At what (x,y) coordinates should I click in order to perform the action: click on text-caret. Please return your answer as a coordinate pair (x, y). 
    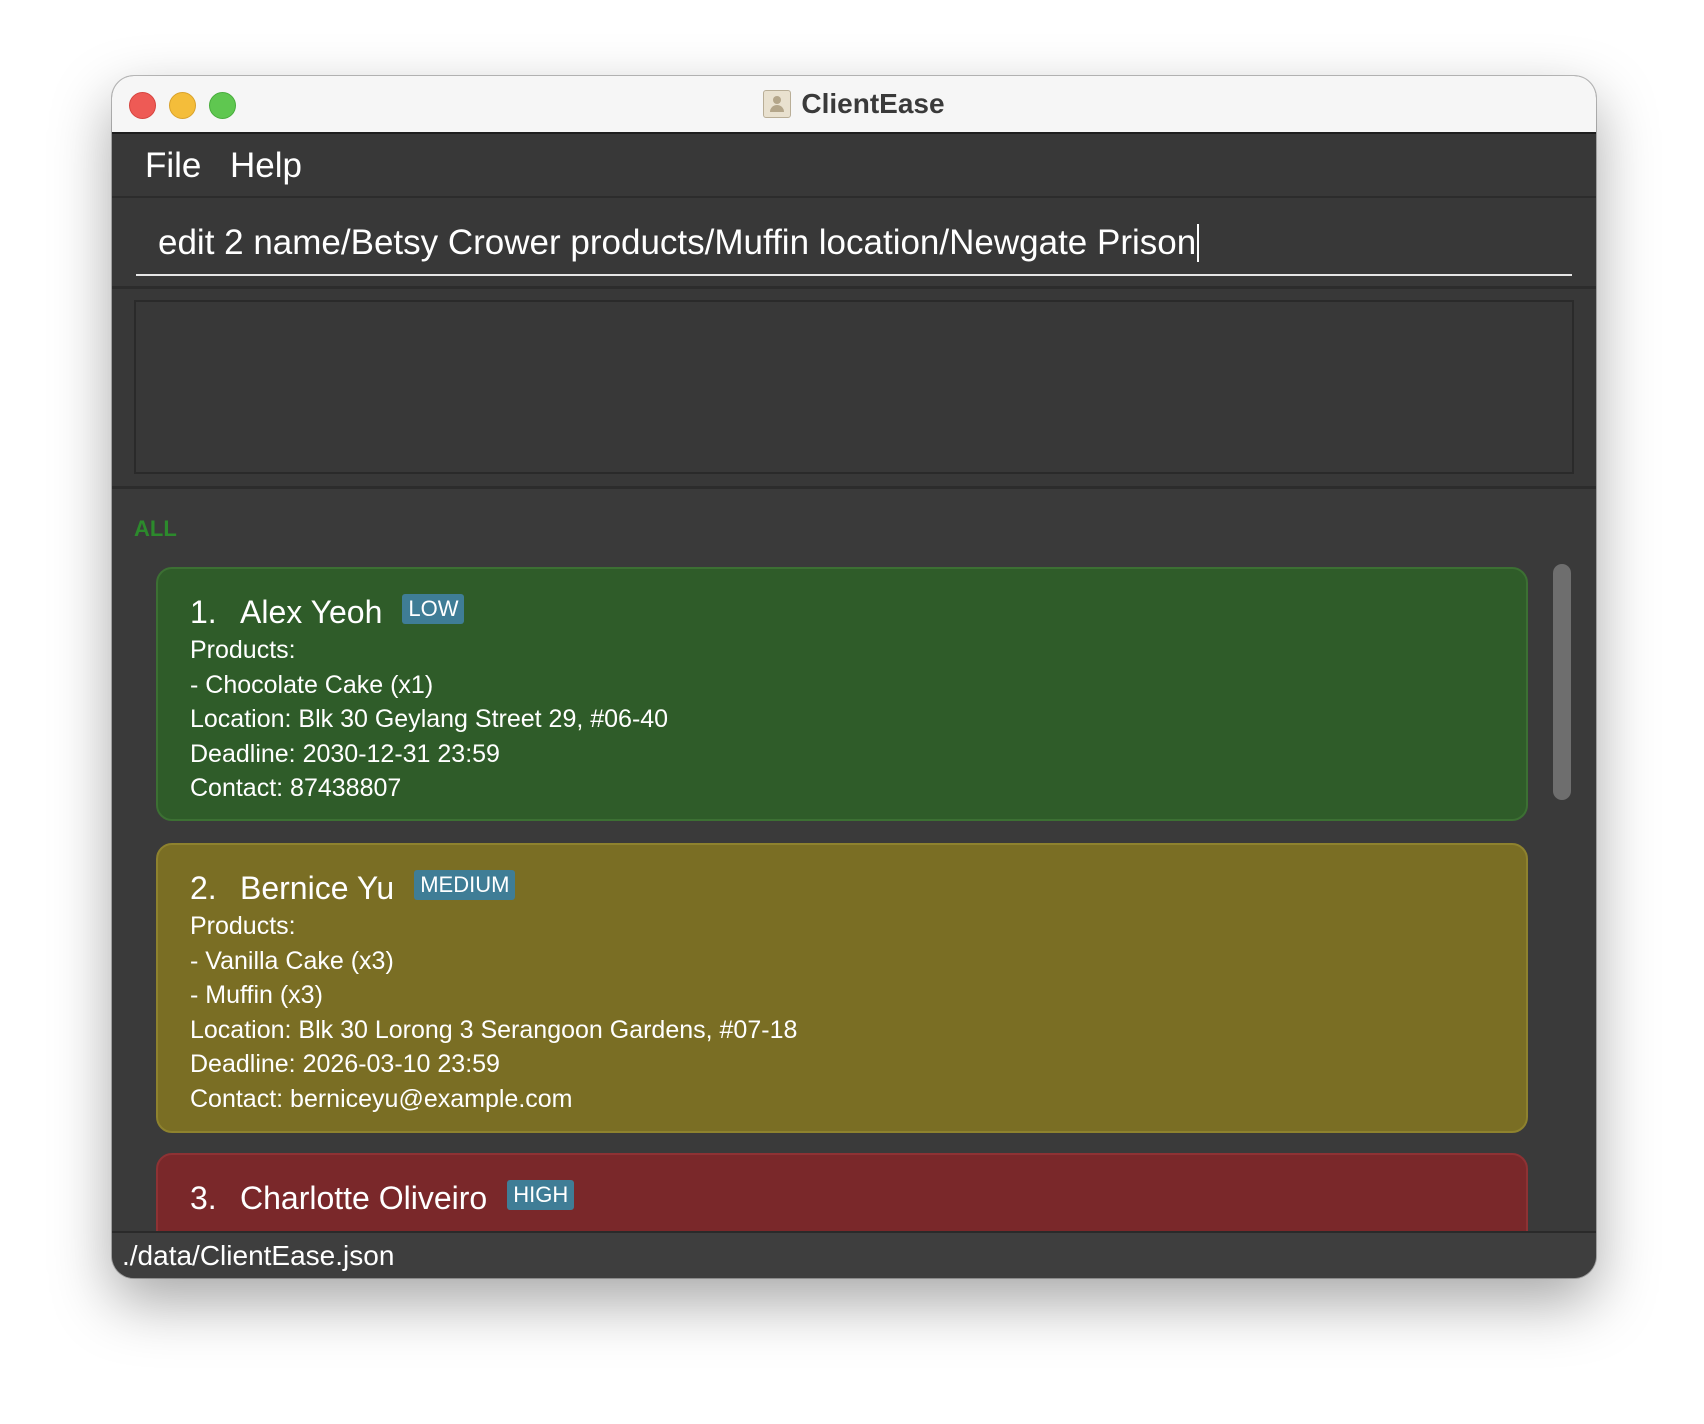
    Looking at the image, I should click on (1198, 243).